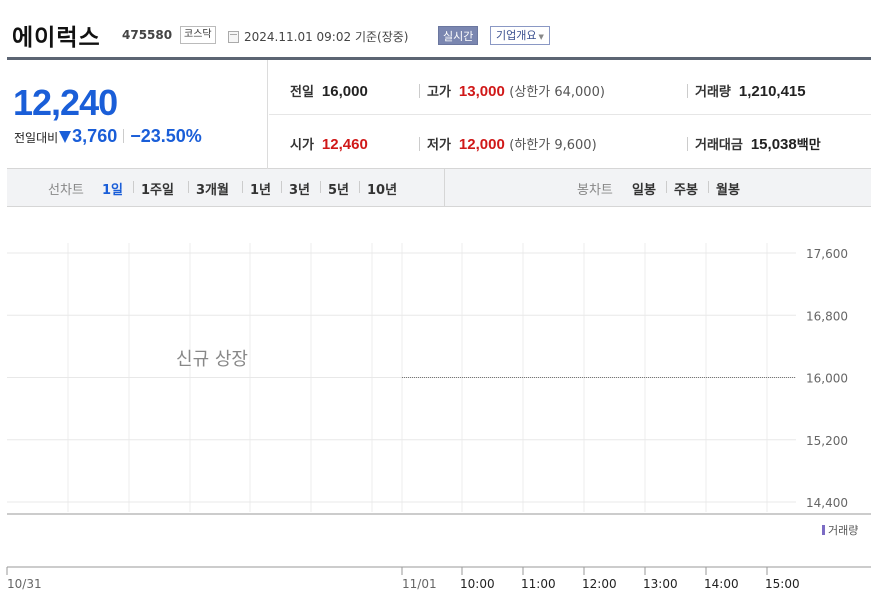 Image resolution: width=871 pixels, height=602 pixels. I want to click on tab-5y: 5년, so click(338, 188).